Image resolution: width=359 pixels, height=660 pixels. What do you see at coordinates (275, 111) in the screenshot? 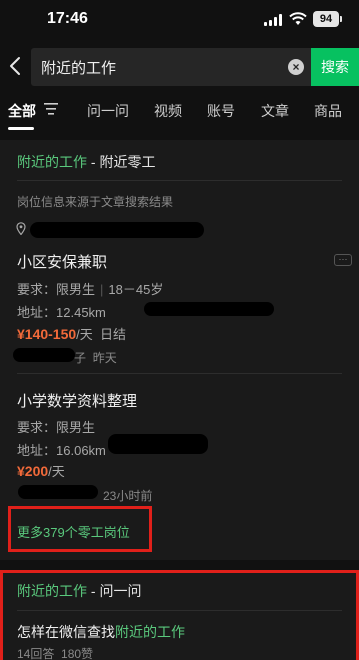
I see `tab-articles: 文章` at bounding box center [275, 111].